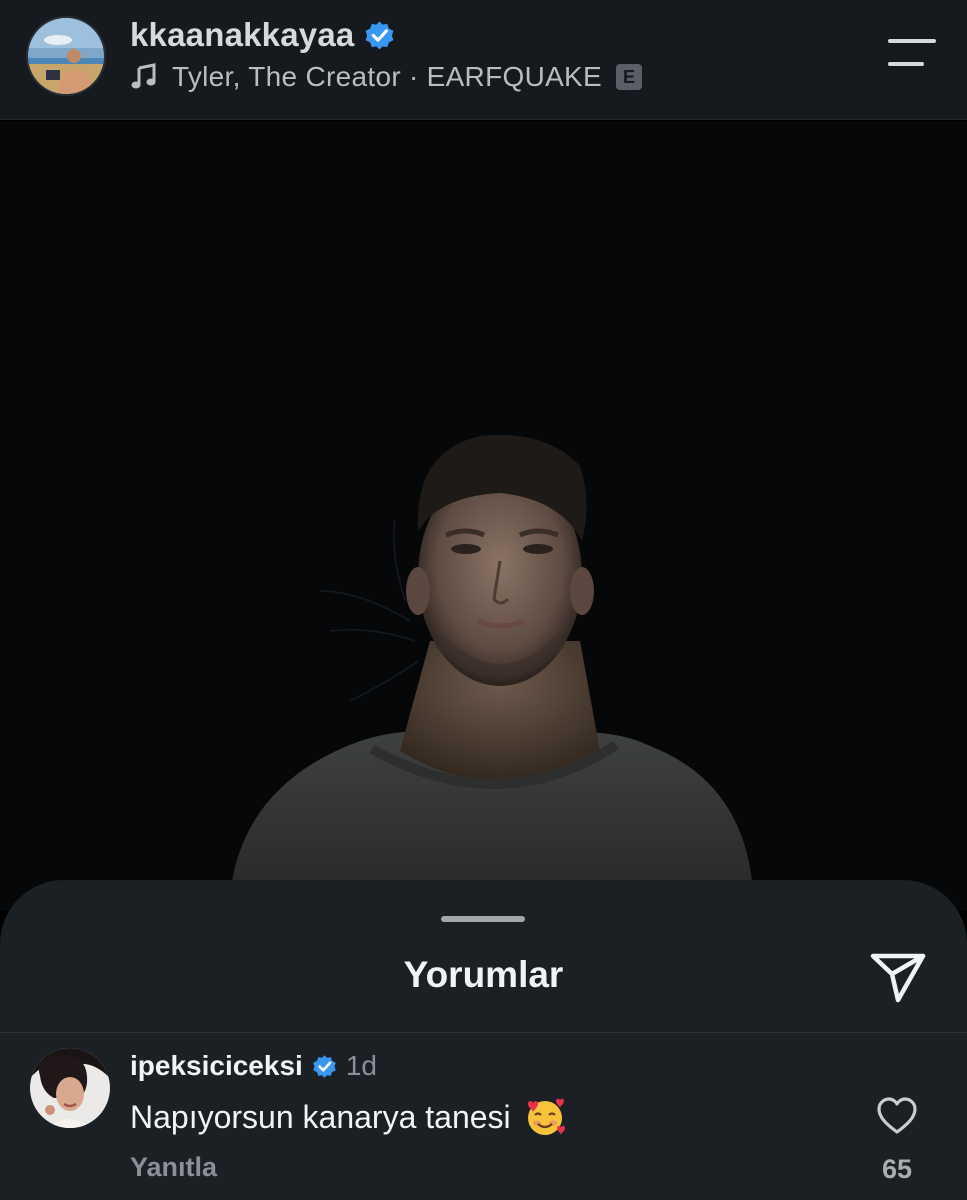 The height and width of the screenshot is (1200, 967). Describe the element at coordinates (70, 1088) in the screenshot. I see `comment-avatar` at that location.